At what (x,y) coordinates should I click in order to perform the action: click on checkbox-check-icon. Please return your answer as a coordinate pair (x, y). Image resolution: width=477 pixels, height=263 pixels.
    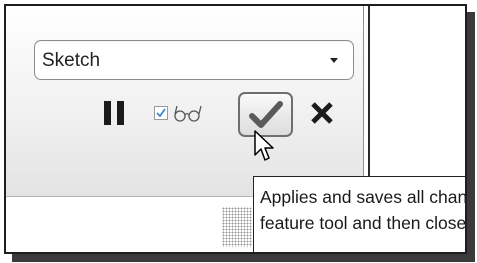
    Looking at the image, I should click on (161, 113).